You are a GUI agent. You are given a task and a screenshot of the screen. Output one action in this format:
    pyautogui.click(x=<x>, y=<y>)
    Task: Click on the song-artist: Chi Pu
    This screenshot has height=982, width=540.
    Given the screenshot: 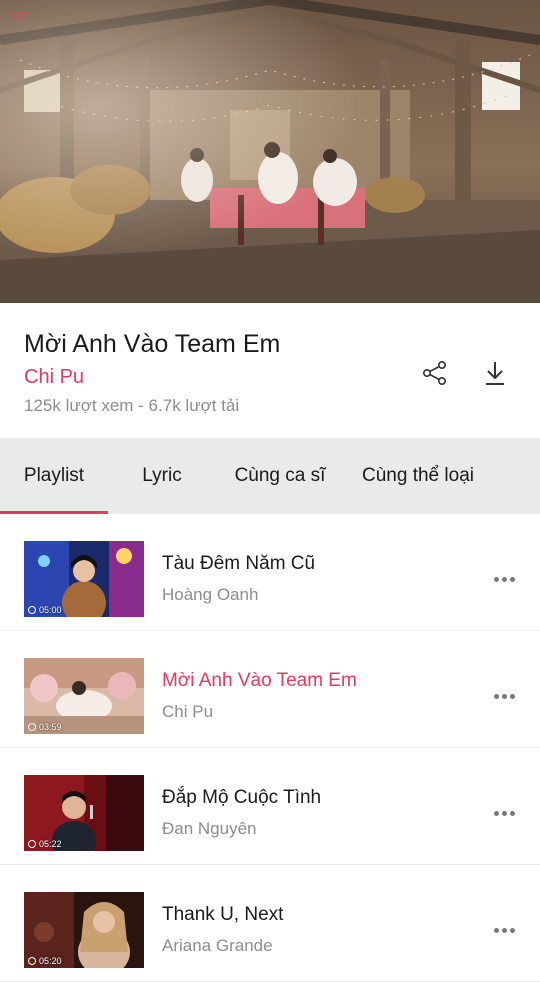 What is the action you would take?
    pyautogui.click(x=54, y=377)
    